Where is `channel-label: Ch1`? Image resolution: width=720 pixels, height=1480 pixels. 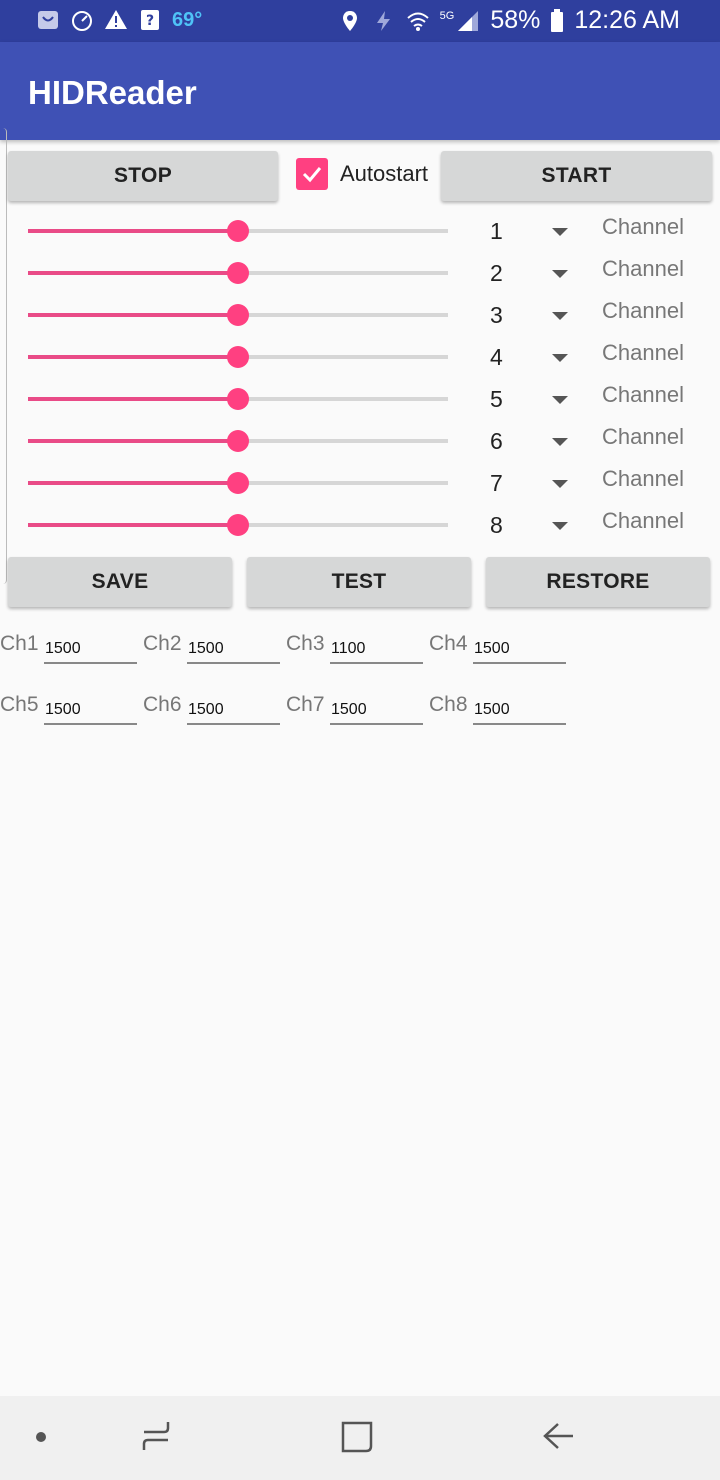 channel-label: Ch1 is located at coordinates (19, 643).